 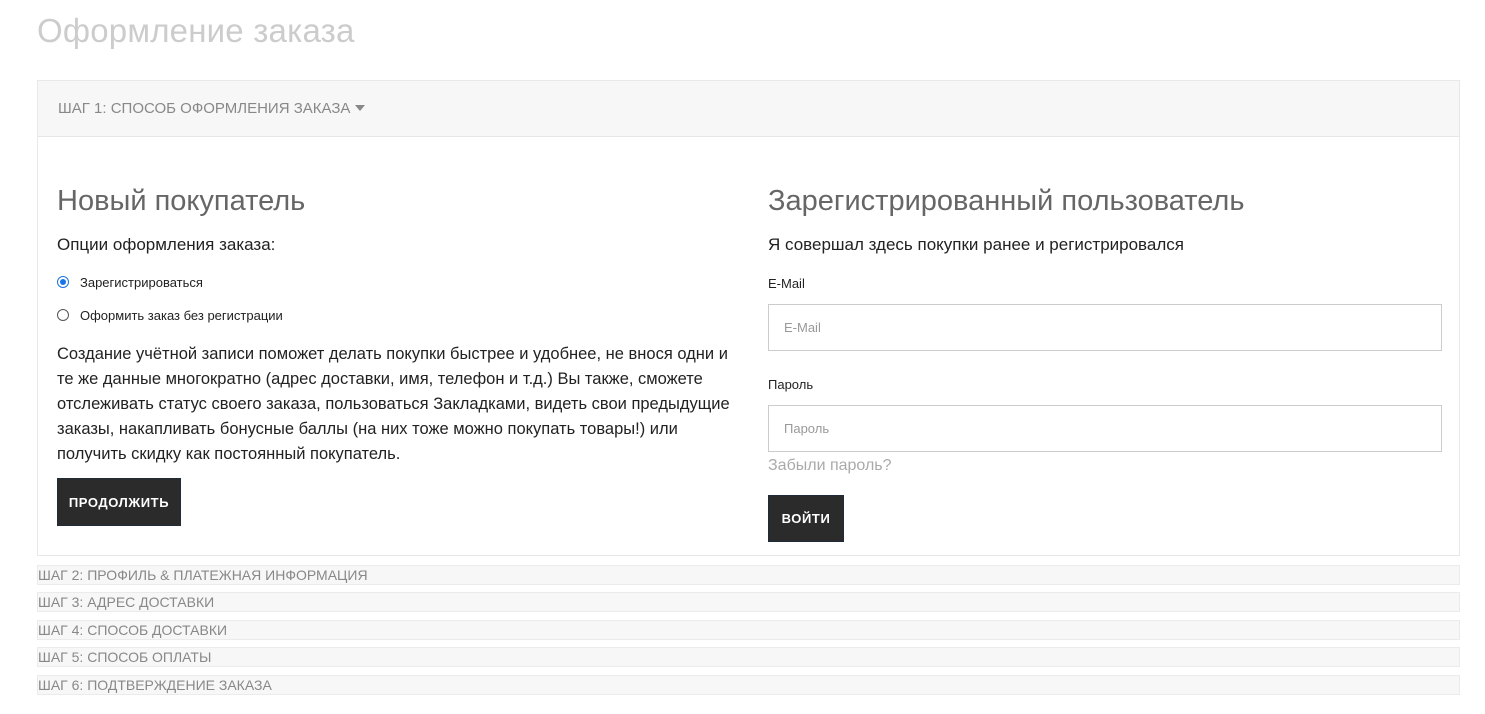 I want to click on step5-heading: ШАГ 5: СПОСОБ ОПЛАТЫ, so click(x=748, y=657).